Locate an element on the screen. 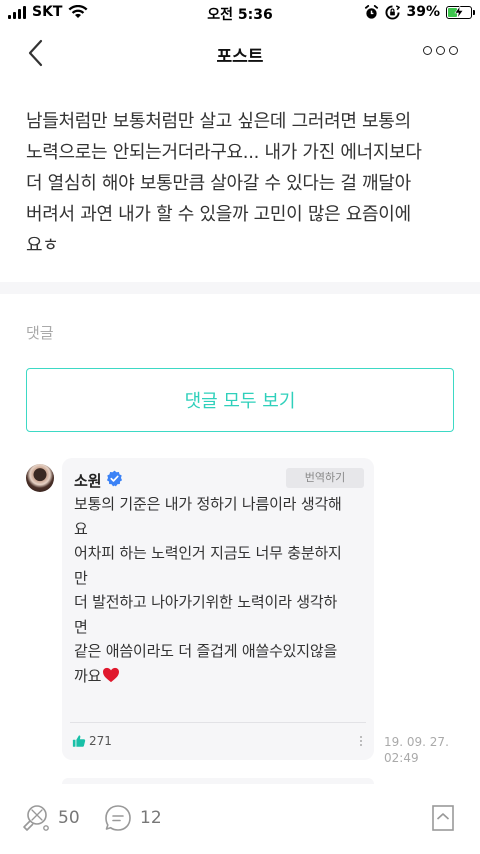  comment-line: 어차피 하는 노력인거 지금도 너무 충분하지 is located at coordinates (208, 553).